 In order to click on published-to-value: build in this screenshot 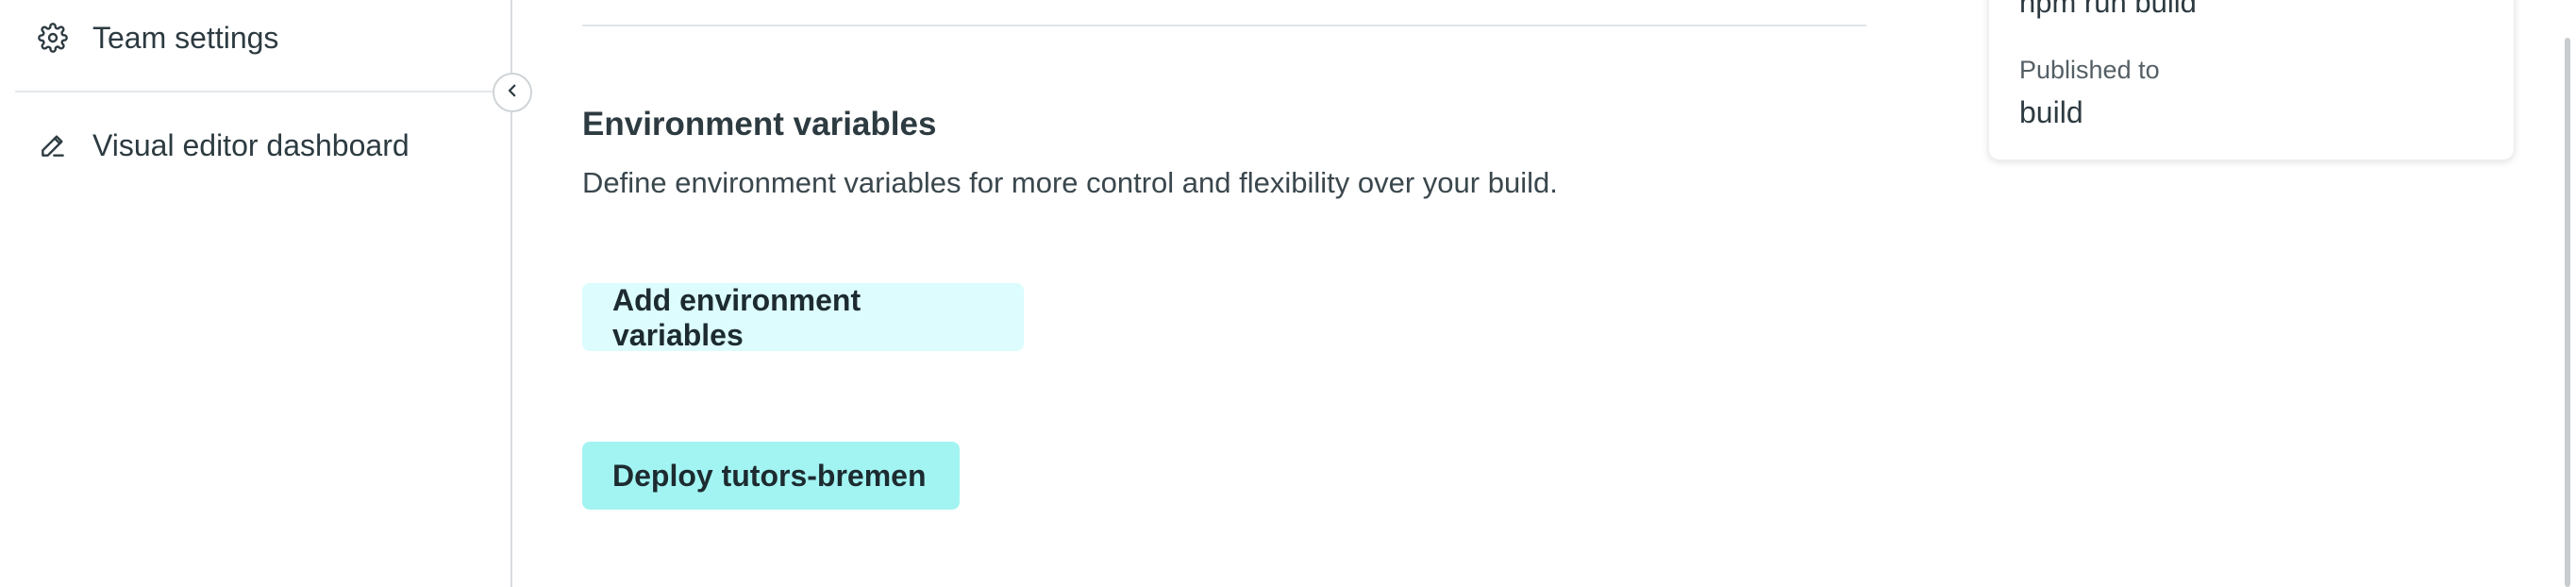, I will do `click(2051, 112)`.